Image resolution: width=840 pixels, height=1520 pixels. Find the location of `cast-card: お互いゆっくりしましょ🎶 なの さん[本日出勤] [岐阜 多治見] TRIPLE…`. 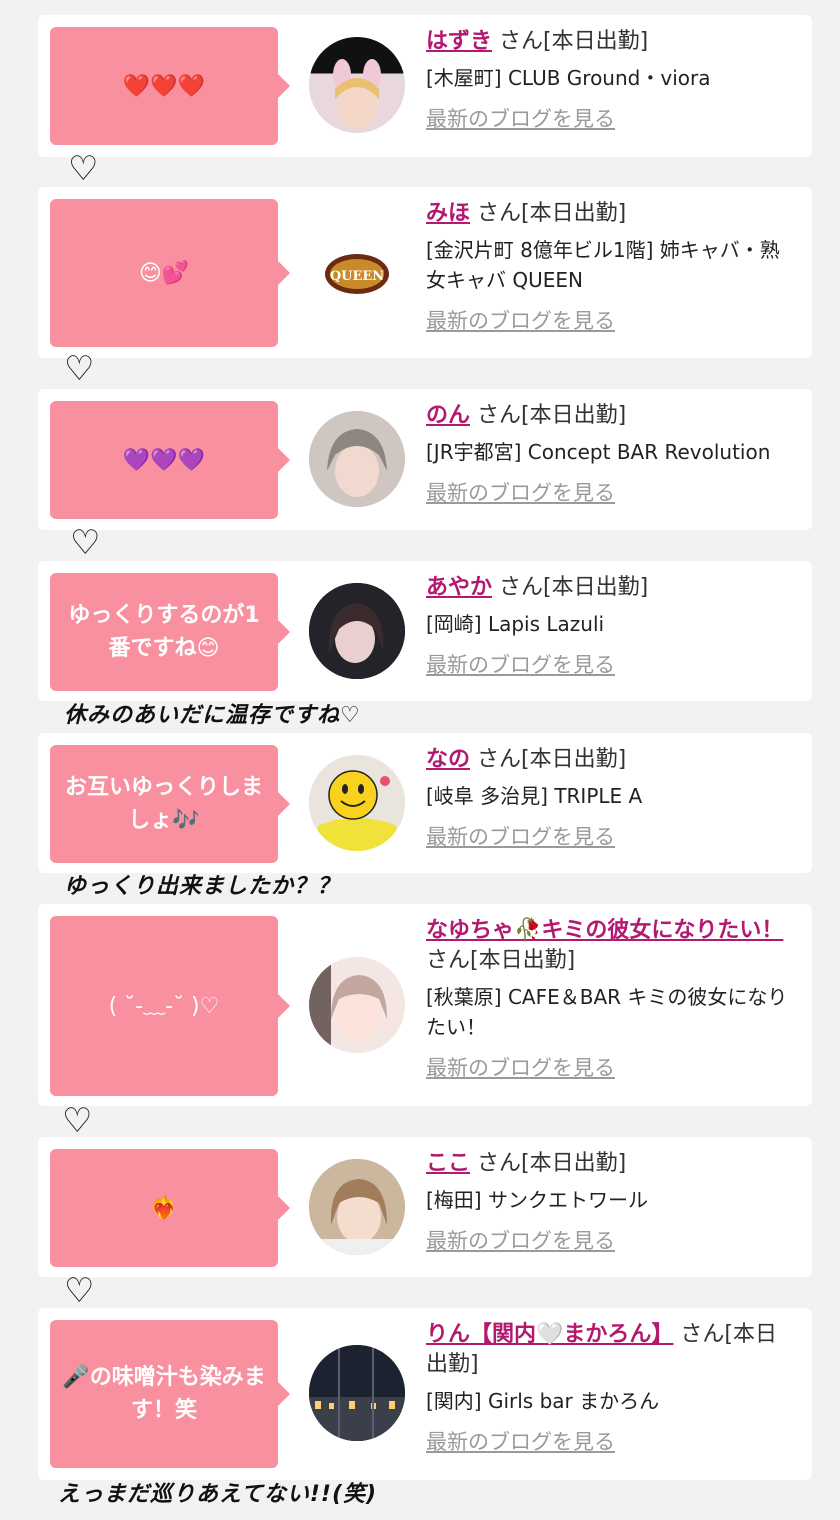

cast-card: お互いゆっくりしましょ🎶 なの さん[本日出勤] [岐阜 多治見] TRIPLE… is located at coordinates (425, 803).